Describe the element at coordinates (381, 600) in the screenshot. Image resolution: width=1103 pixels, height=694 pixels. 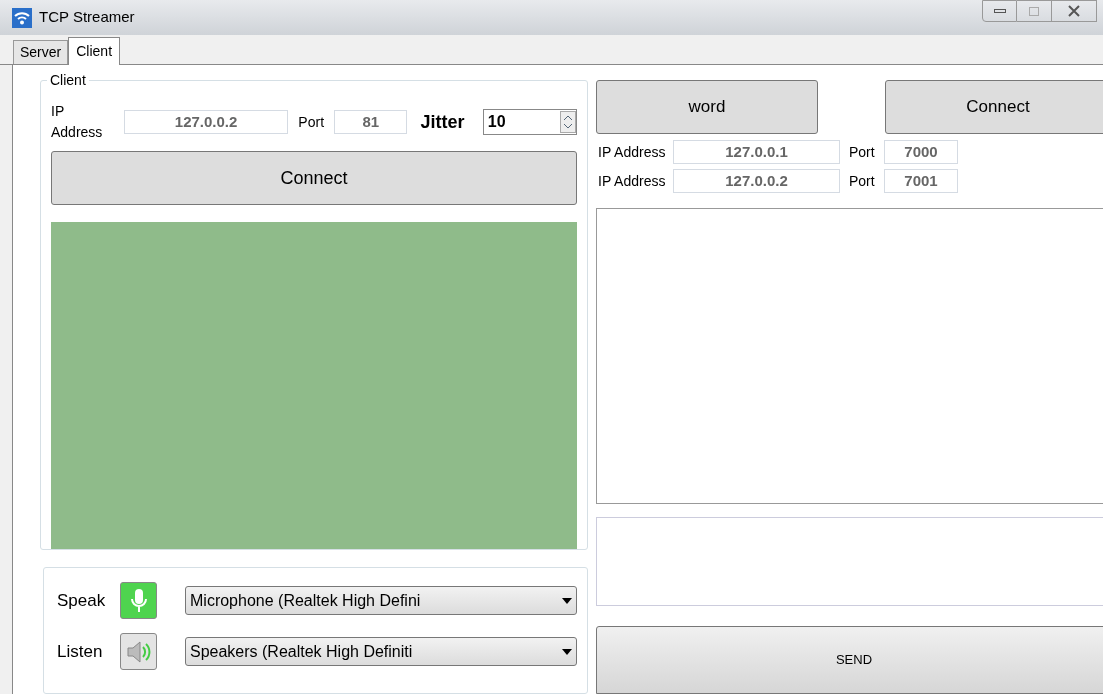
I see `microphone-dropdown: Microphone (Realtek High Defini` at that location.